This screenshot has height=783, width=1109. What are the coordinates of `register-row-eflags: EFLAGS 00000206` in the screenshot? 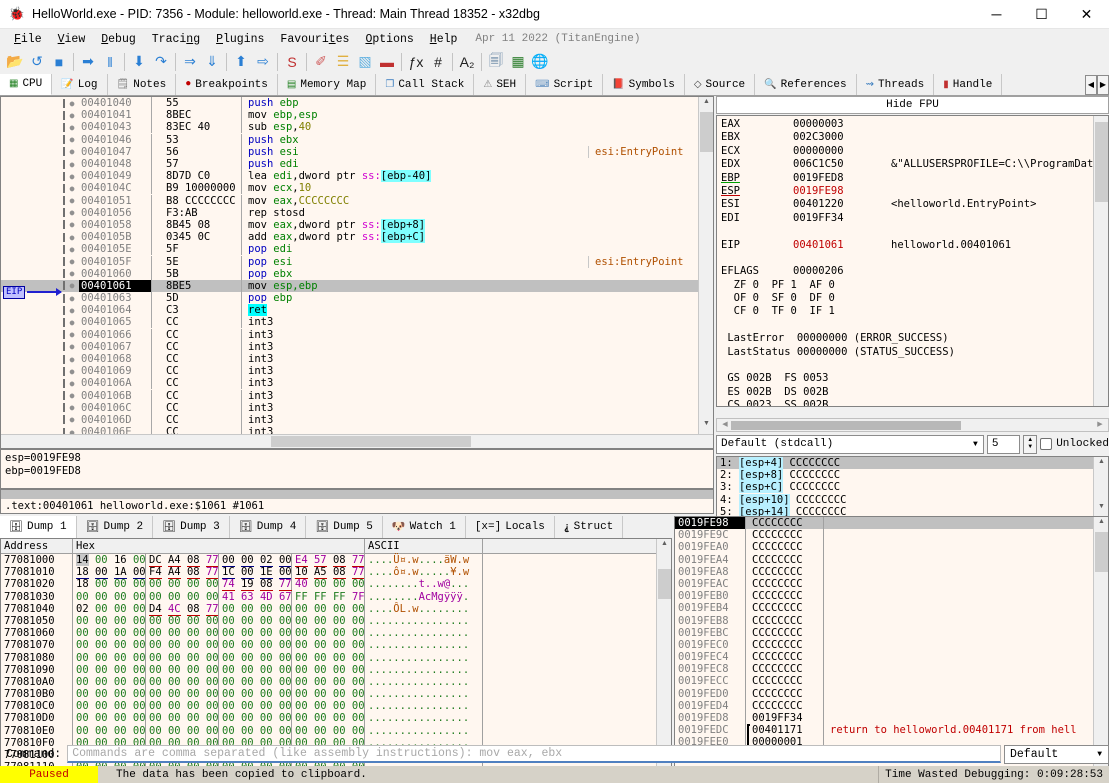 It's located at (914, 271).